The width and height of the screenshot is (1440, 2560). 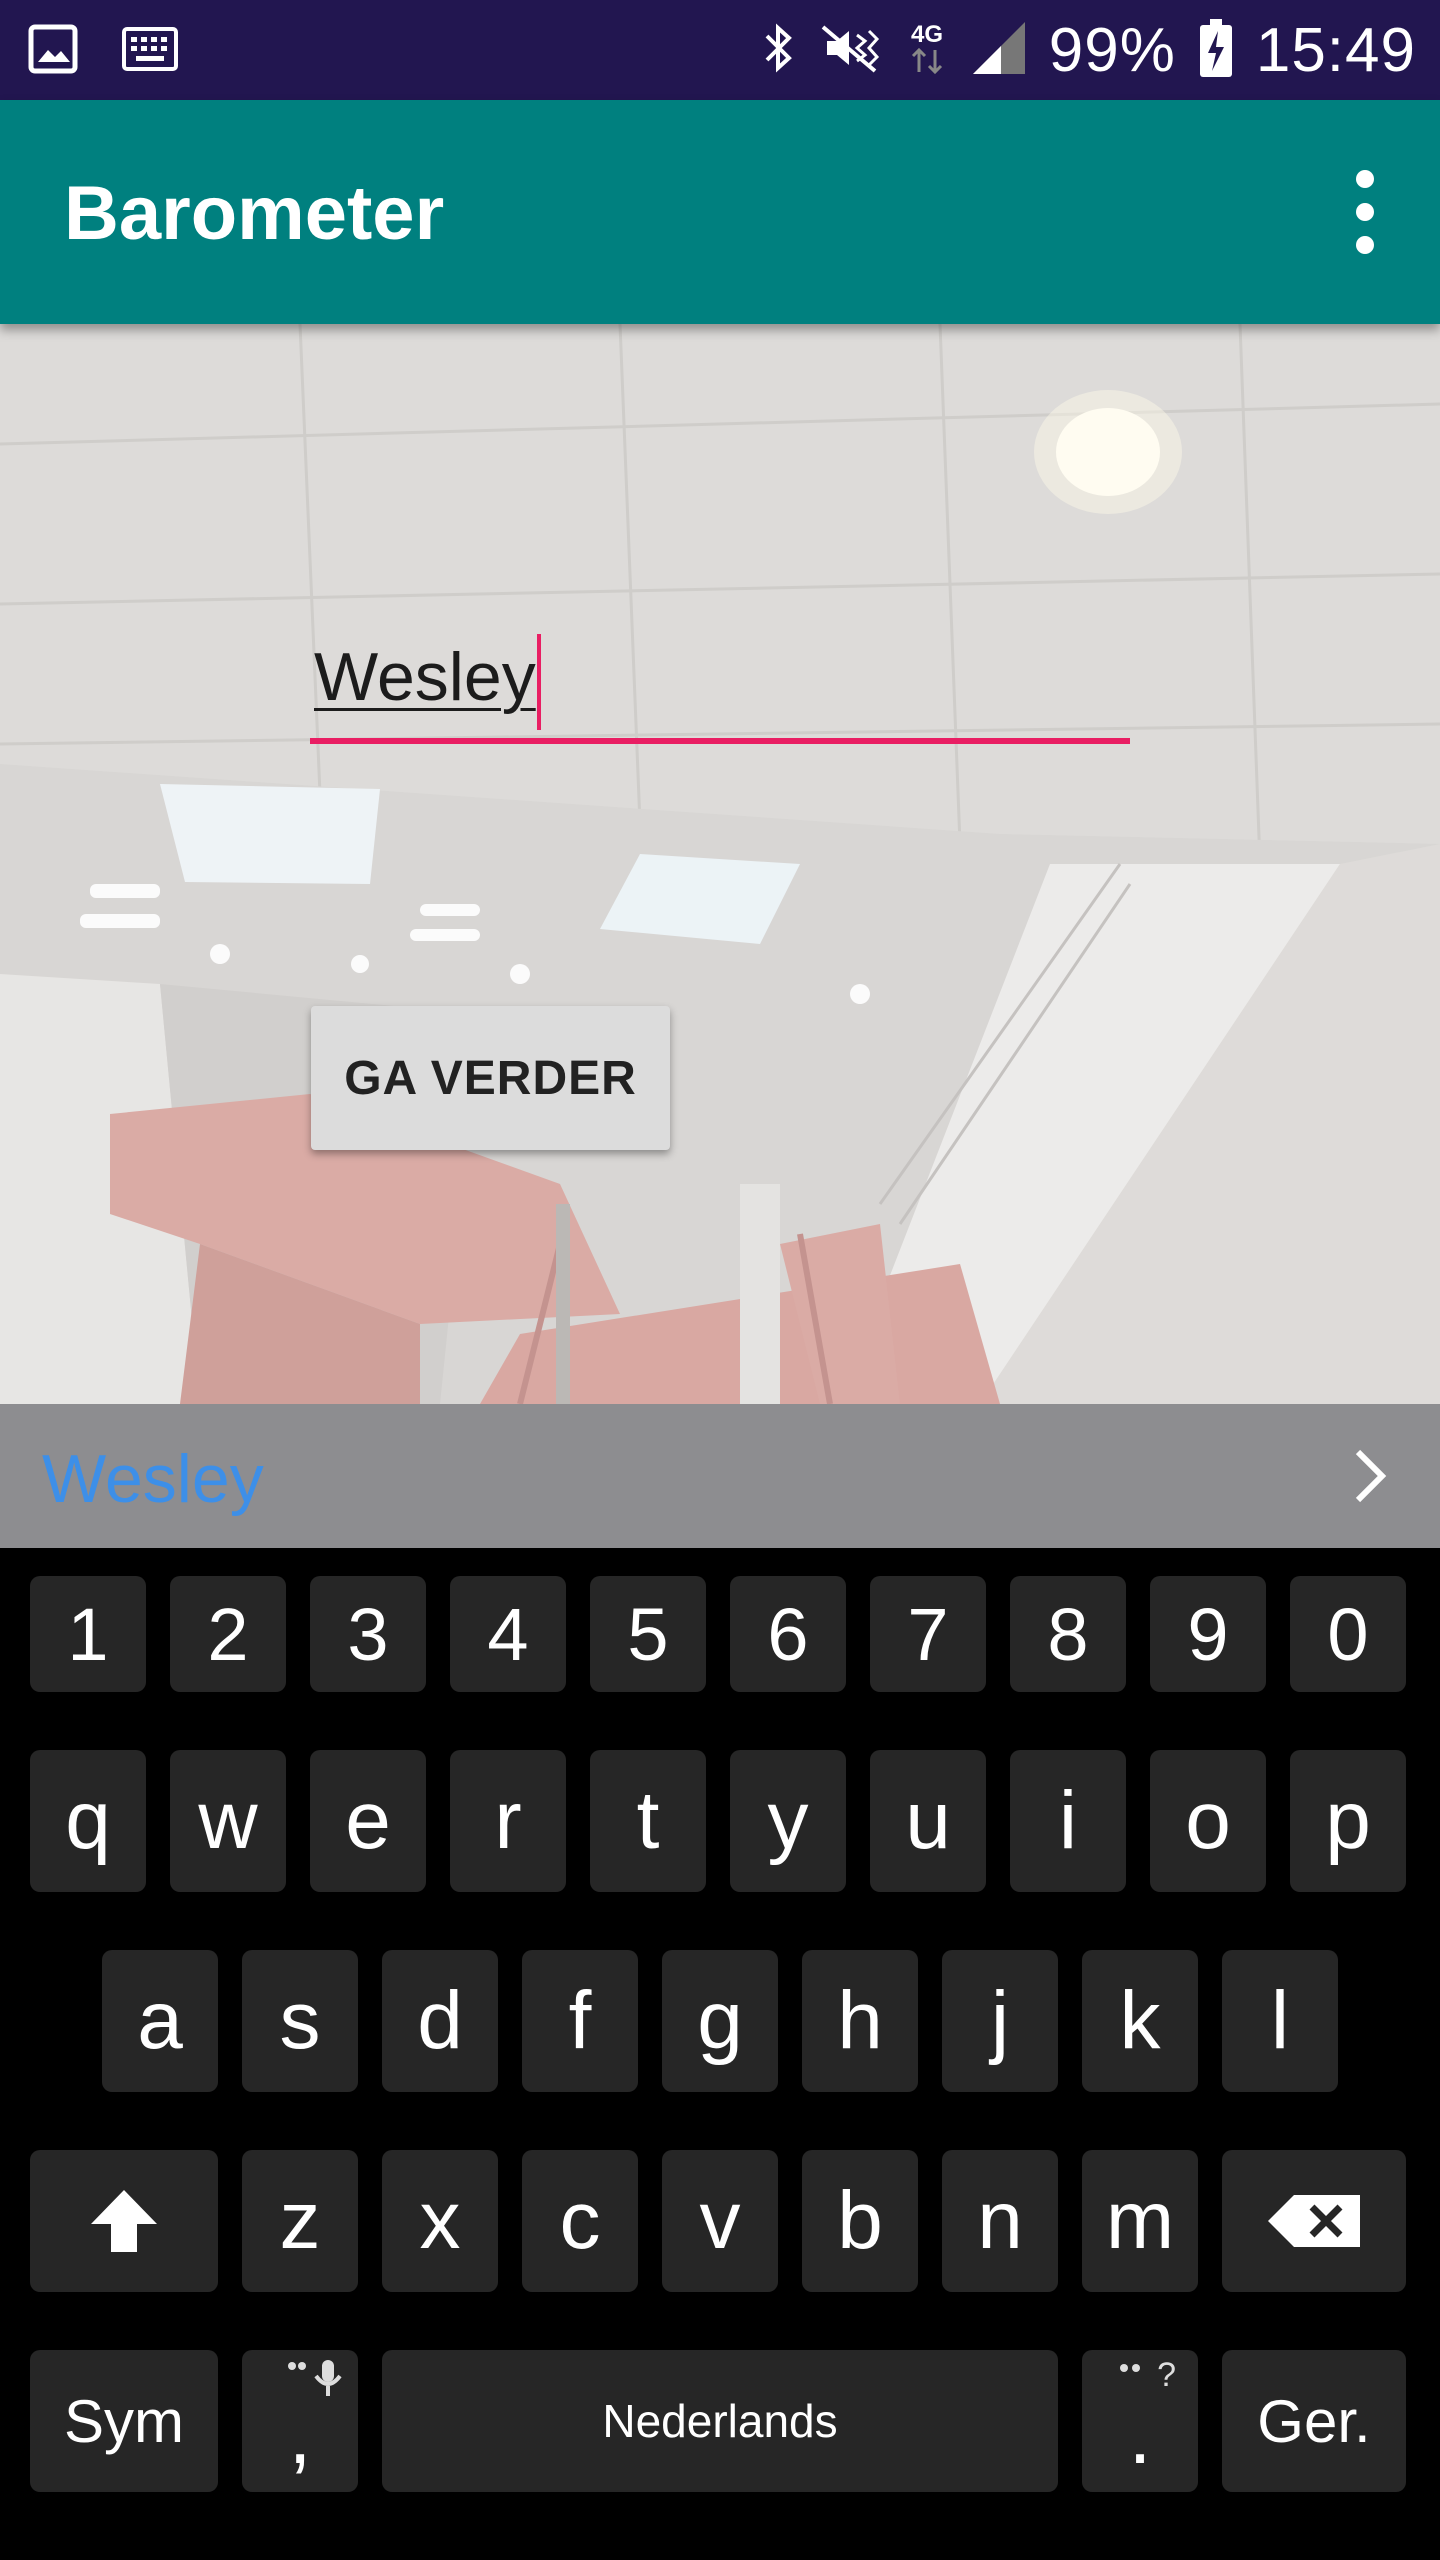 I want to click on key-m: m, so click(x=1140, y=2221).